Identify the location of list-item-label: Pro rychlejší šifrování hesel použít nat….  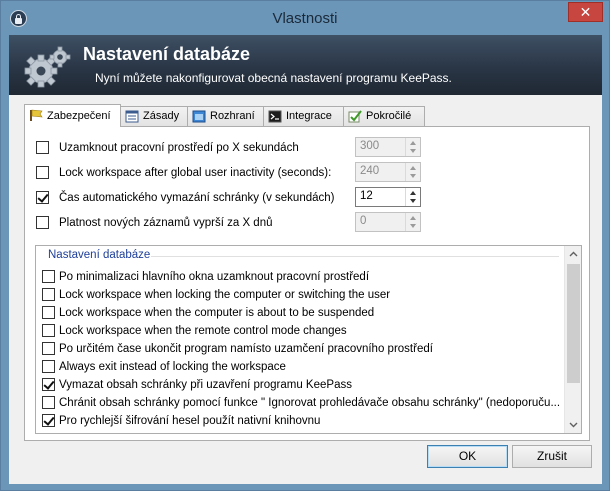
(190, 421).